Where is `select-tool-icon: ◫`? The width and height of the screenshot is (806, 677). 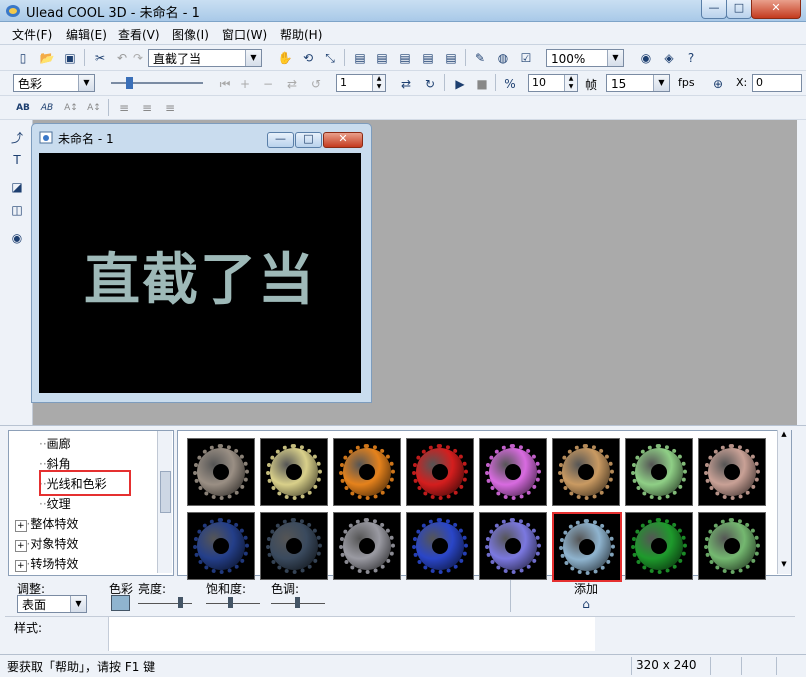 select-tool-icon: ◫ is located at coordinates (17, 210).